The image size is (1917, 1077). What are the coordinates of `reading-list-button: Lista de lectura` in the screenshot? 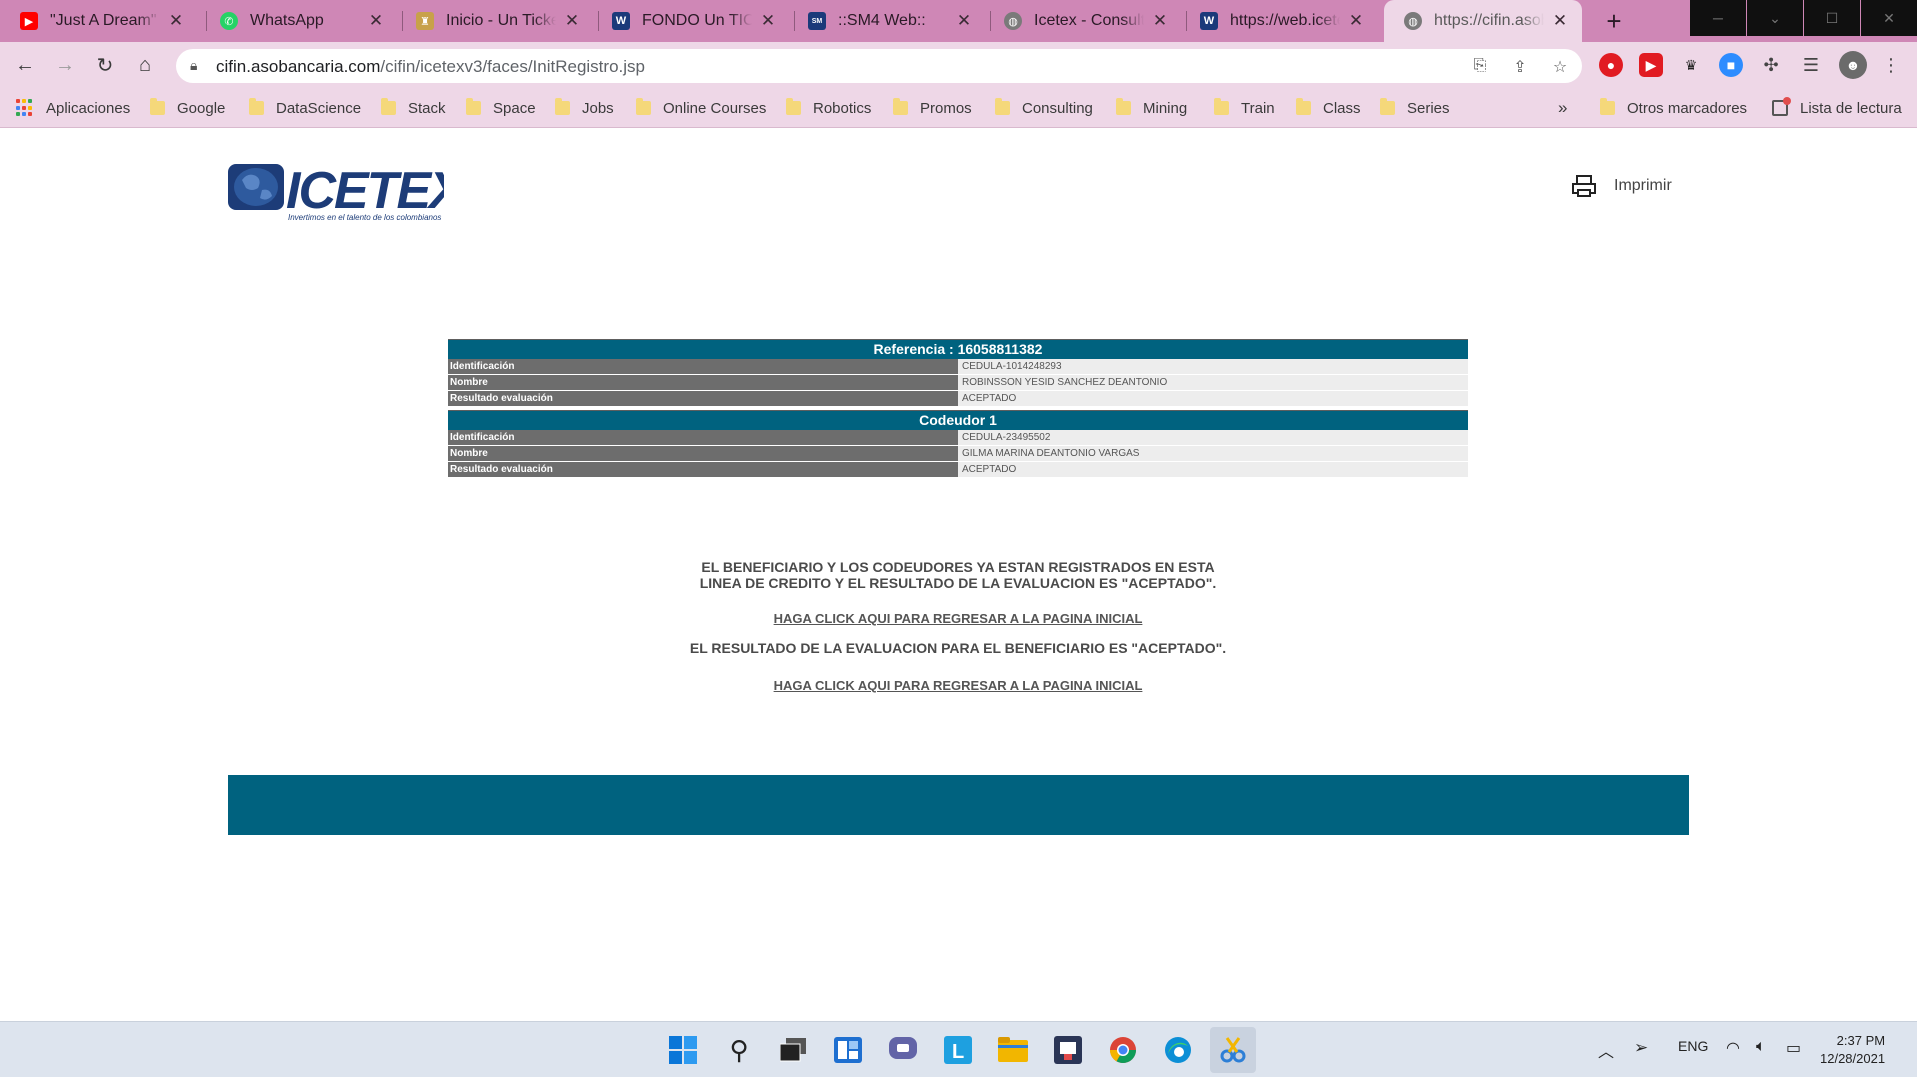 It's located at (1837, 108).